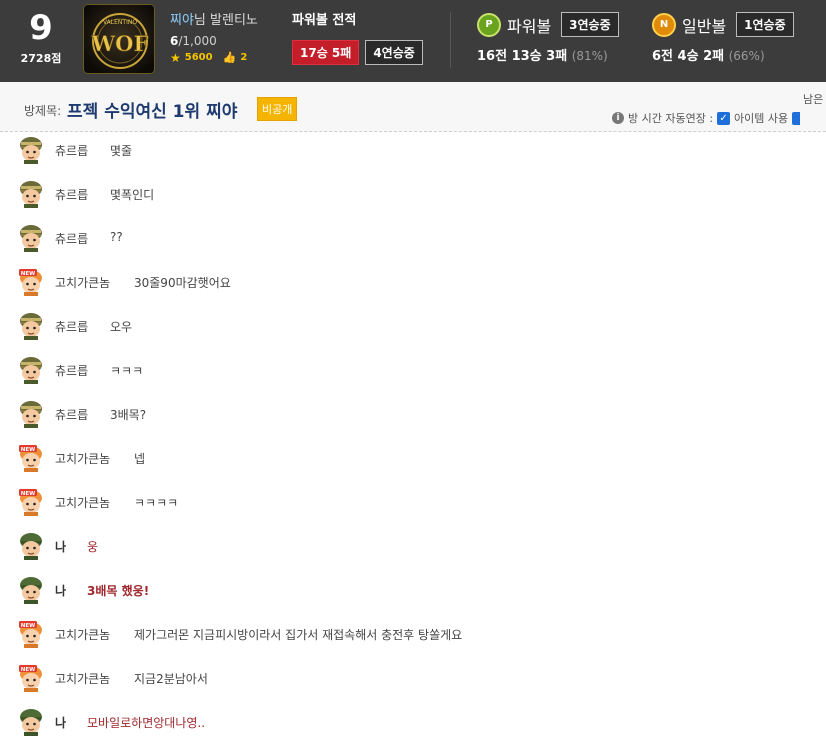 This screenshot has width=826, height=739. I want to click on team-logo: VALENTINO WOF, so click(119, 39).